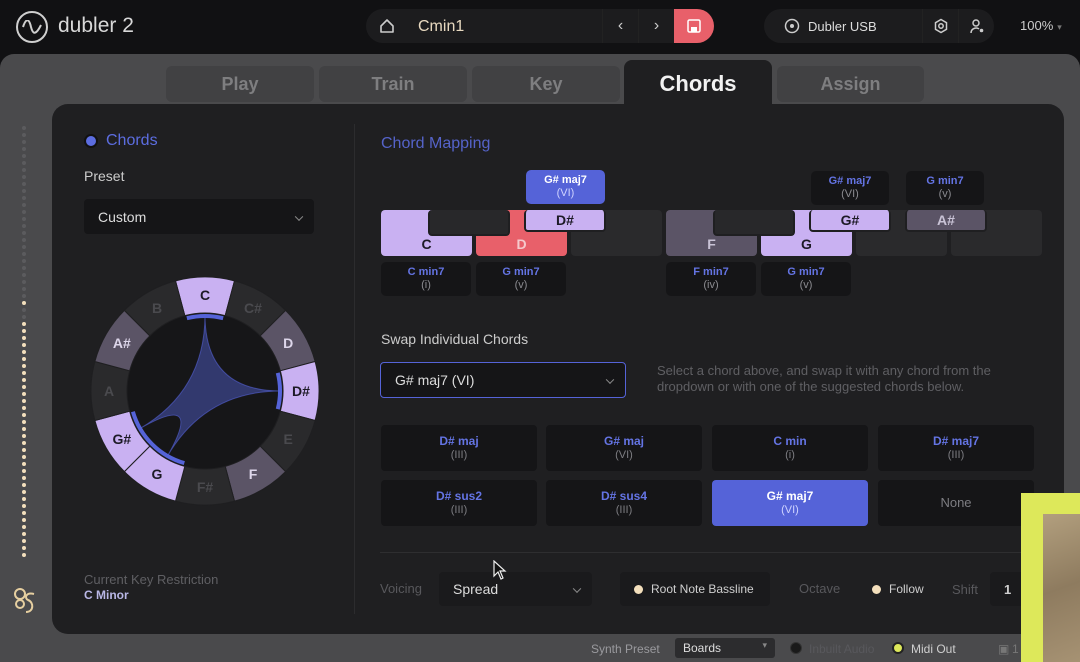 Image resolution: width=1080 pixels, height=662 pixels. Describe the element at coordinates (577, 588) in the screenshot. I see `chevron-down-icon` at that location.